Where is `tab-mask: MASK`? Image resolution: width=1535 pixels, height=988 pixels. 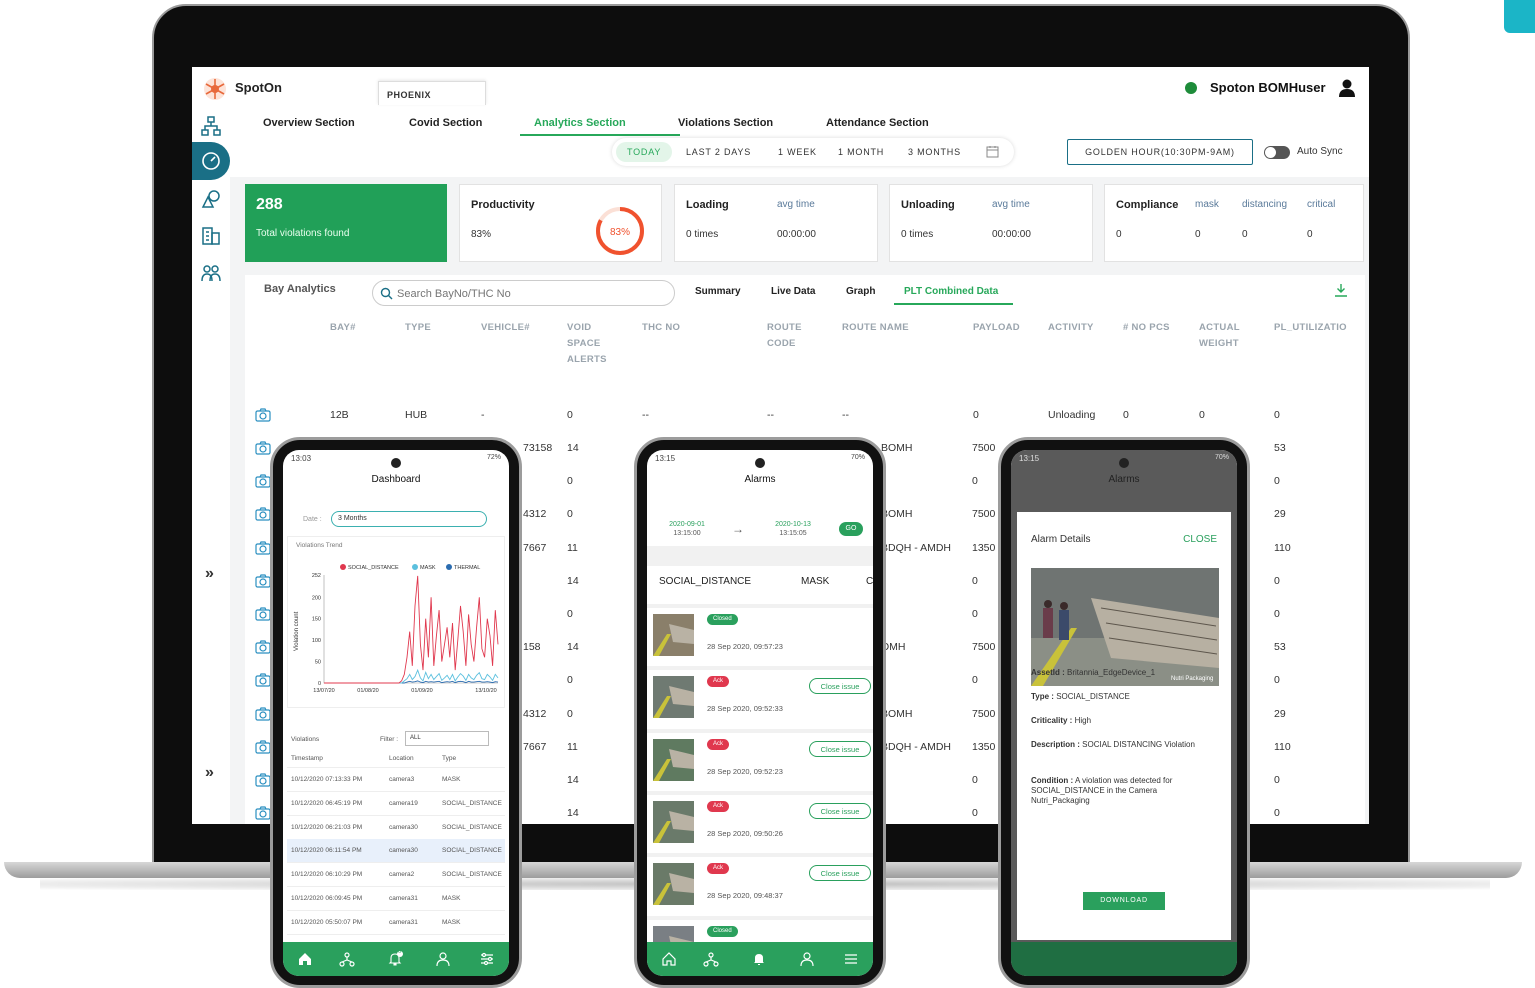 tab-mask: MASK is located at coordinates (815, 581).